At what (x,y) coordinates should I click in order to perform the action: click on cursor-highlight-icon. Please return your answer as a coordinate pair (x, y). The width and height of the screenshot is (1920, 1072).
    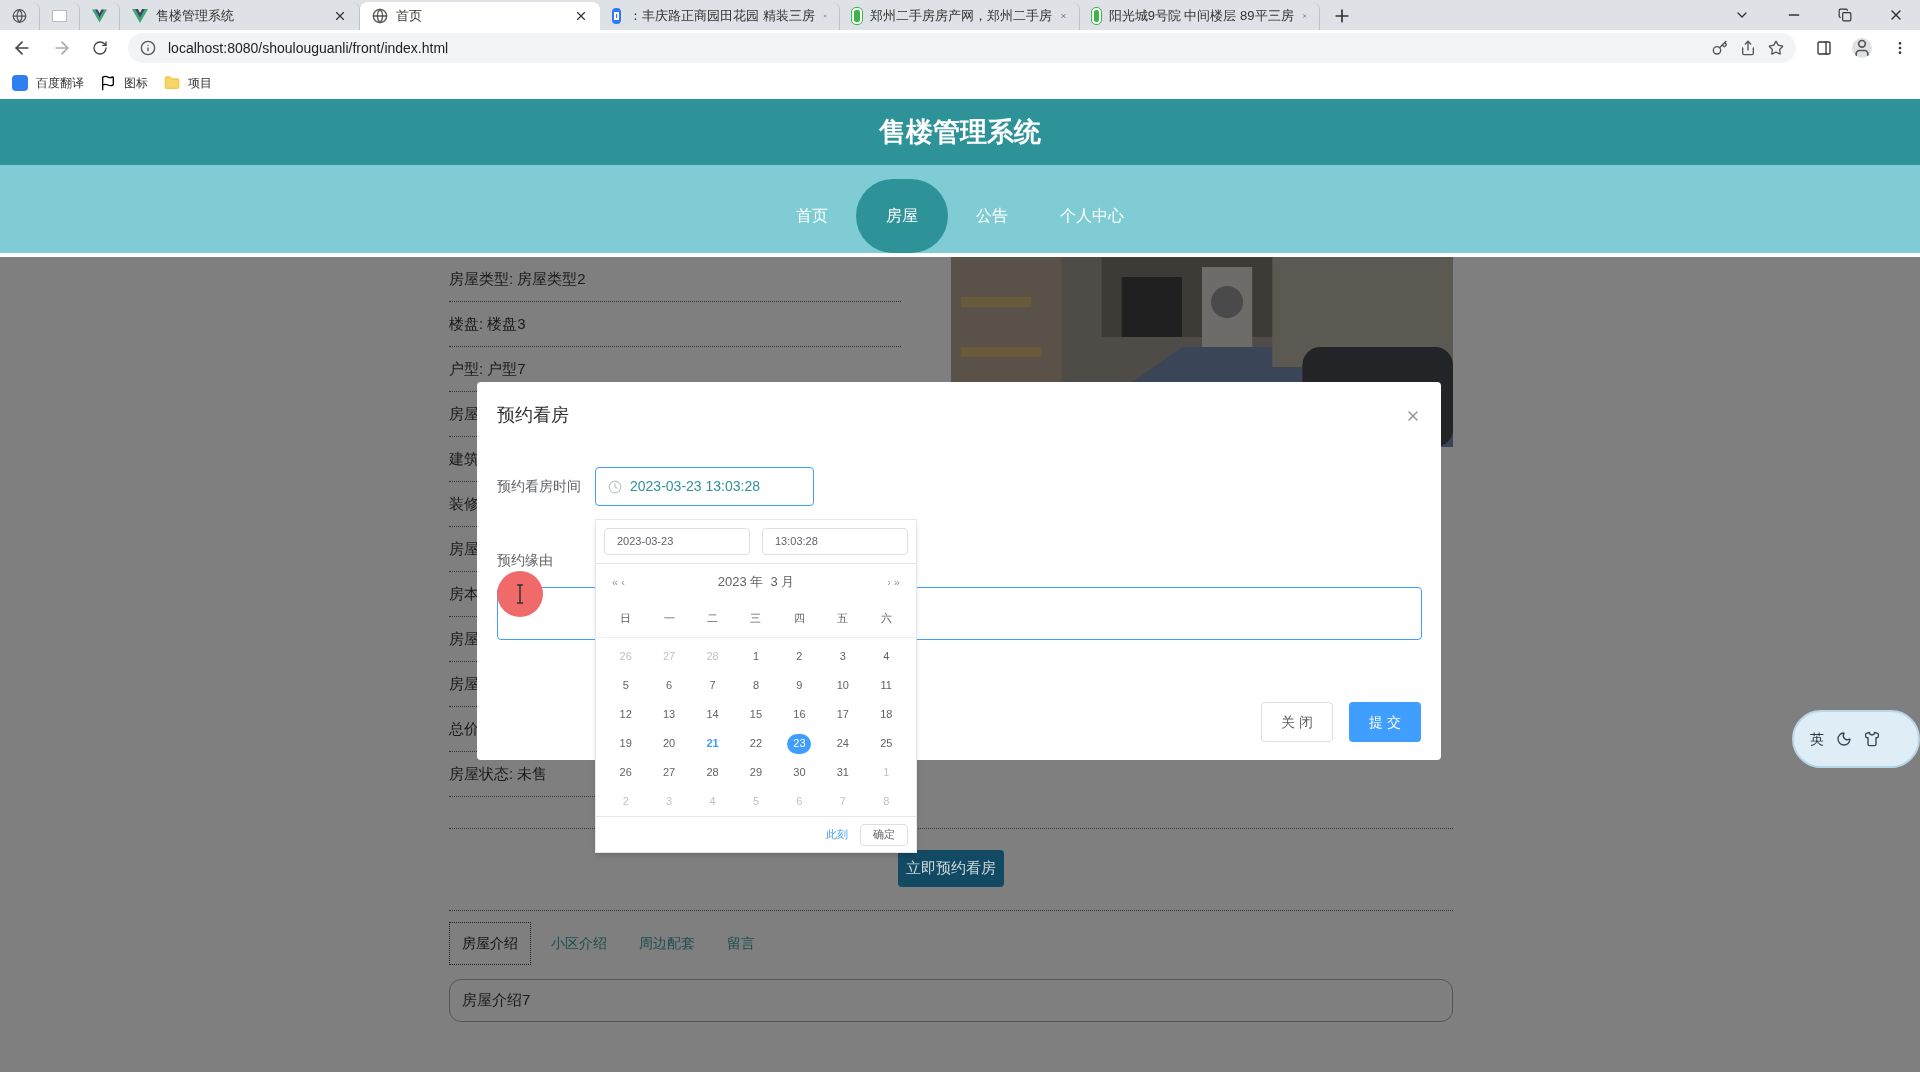
    Looking at the image, I should click on (520, 594).